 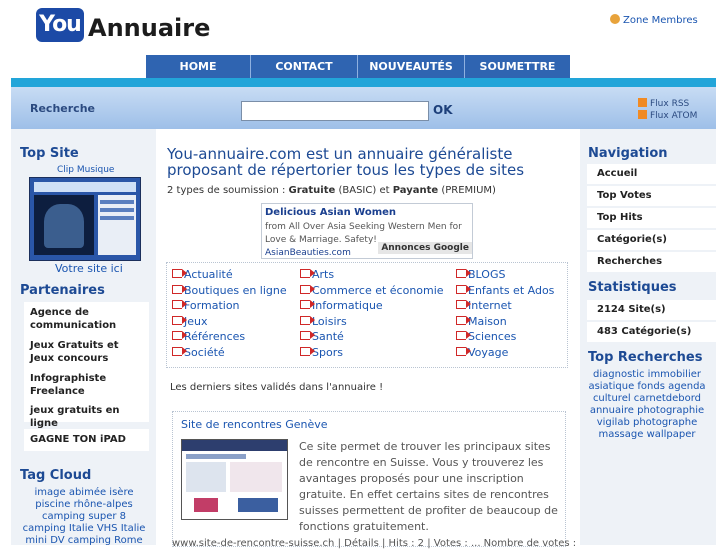 What do you see at coordinates (86, 353) in the screenshot?
I see `partner-link: Jeux Gratuits et Jeux concours` at bounding box center [86, 353].